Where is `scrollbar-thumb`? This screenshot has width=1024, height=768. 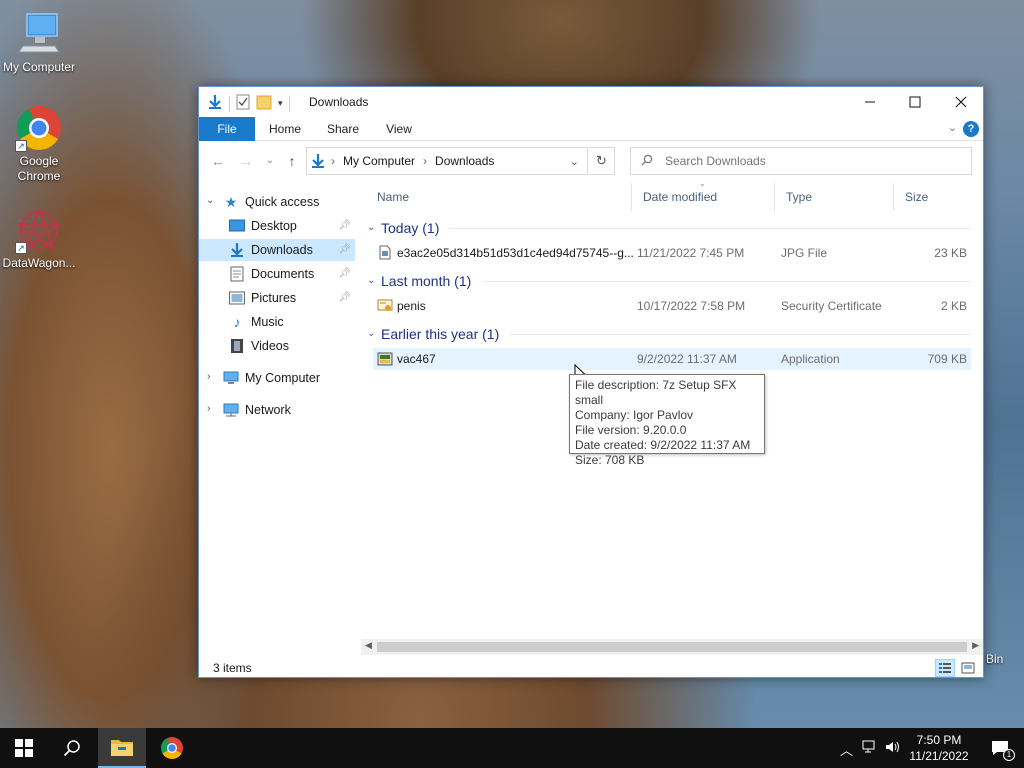 scrollbar-thumb is located at coordinates (672, 647).